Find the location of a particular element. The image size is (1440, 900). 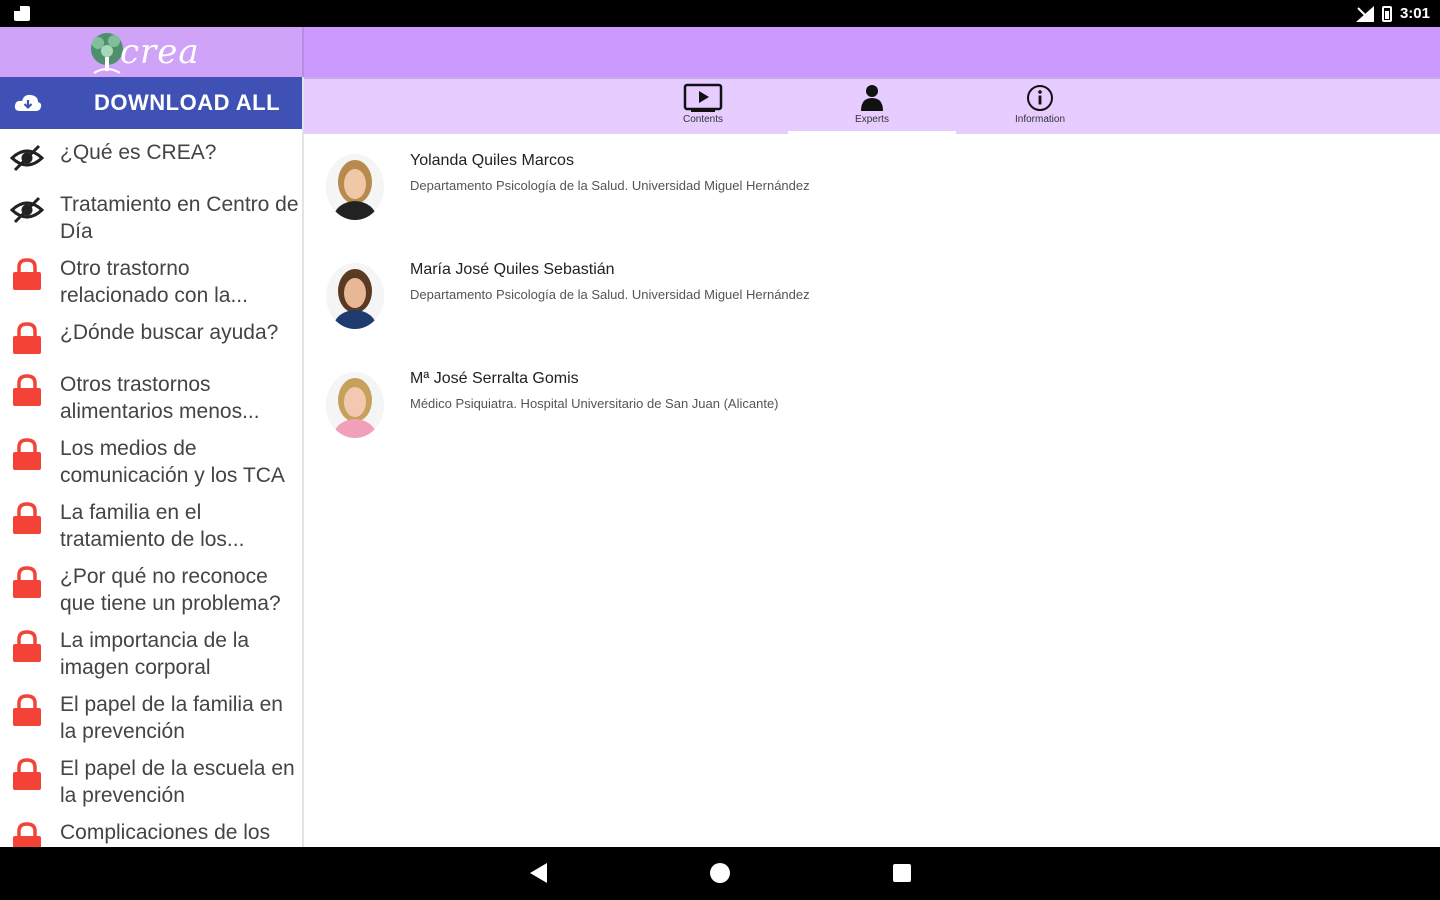

download-all-label: DOWNLOAD ALL is located at coordinates (187, 102).